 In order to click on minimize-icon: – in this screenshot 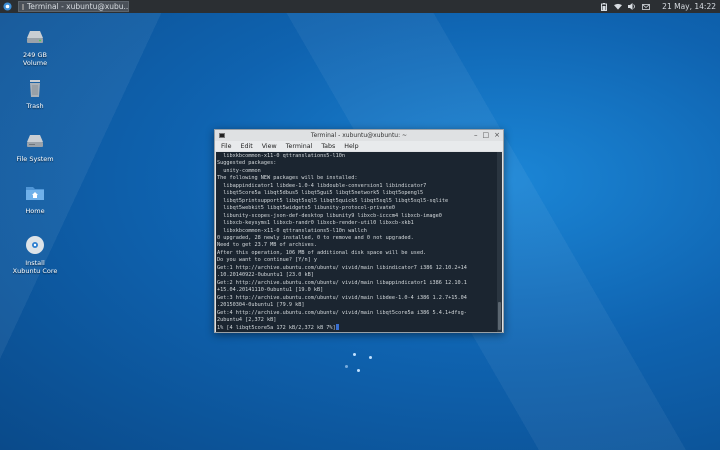, I will do `click(476, 135)`.